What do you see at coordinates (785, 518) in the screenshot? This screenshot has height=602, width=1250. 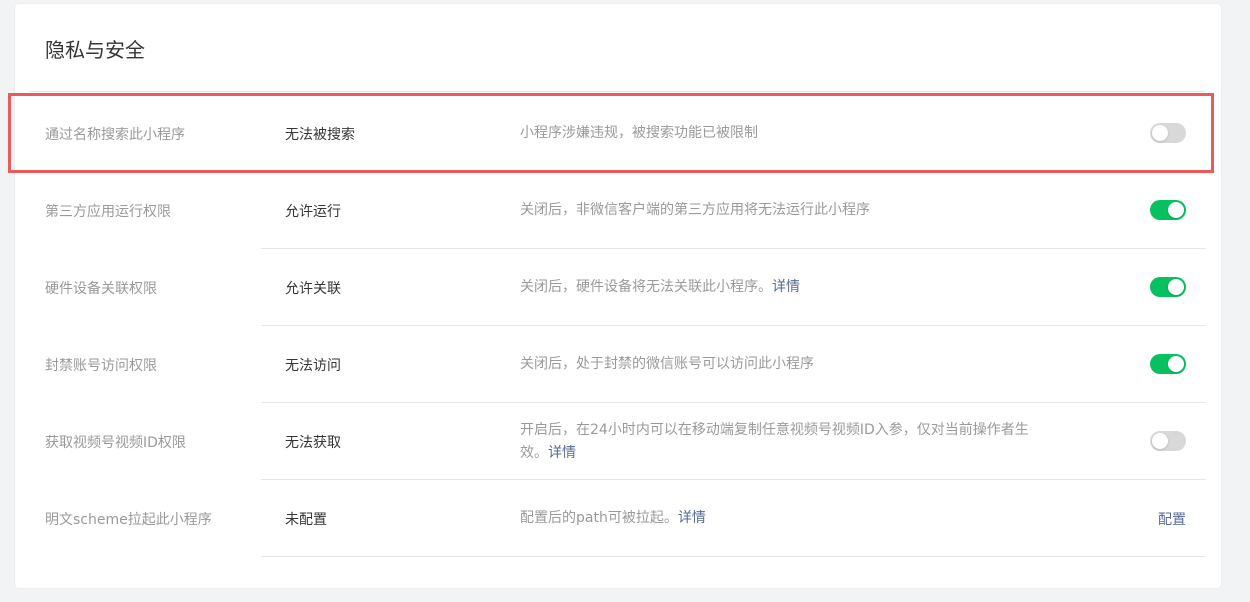 I see `setting-description: 配置后的path可被拉起。详情` at bounding box center [785, 518].